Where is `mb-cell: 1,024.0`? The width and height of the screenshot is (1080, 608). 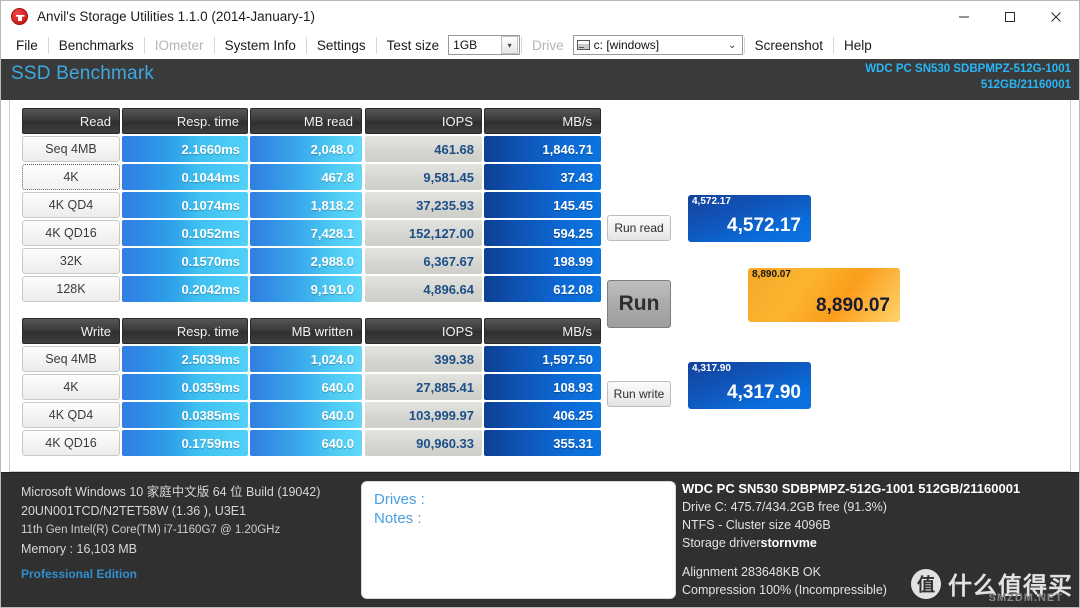
mb-cell: 1,024.0 is located at coordinates (306, 359).